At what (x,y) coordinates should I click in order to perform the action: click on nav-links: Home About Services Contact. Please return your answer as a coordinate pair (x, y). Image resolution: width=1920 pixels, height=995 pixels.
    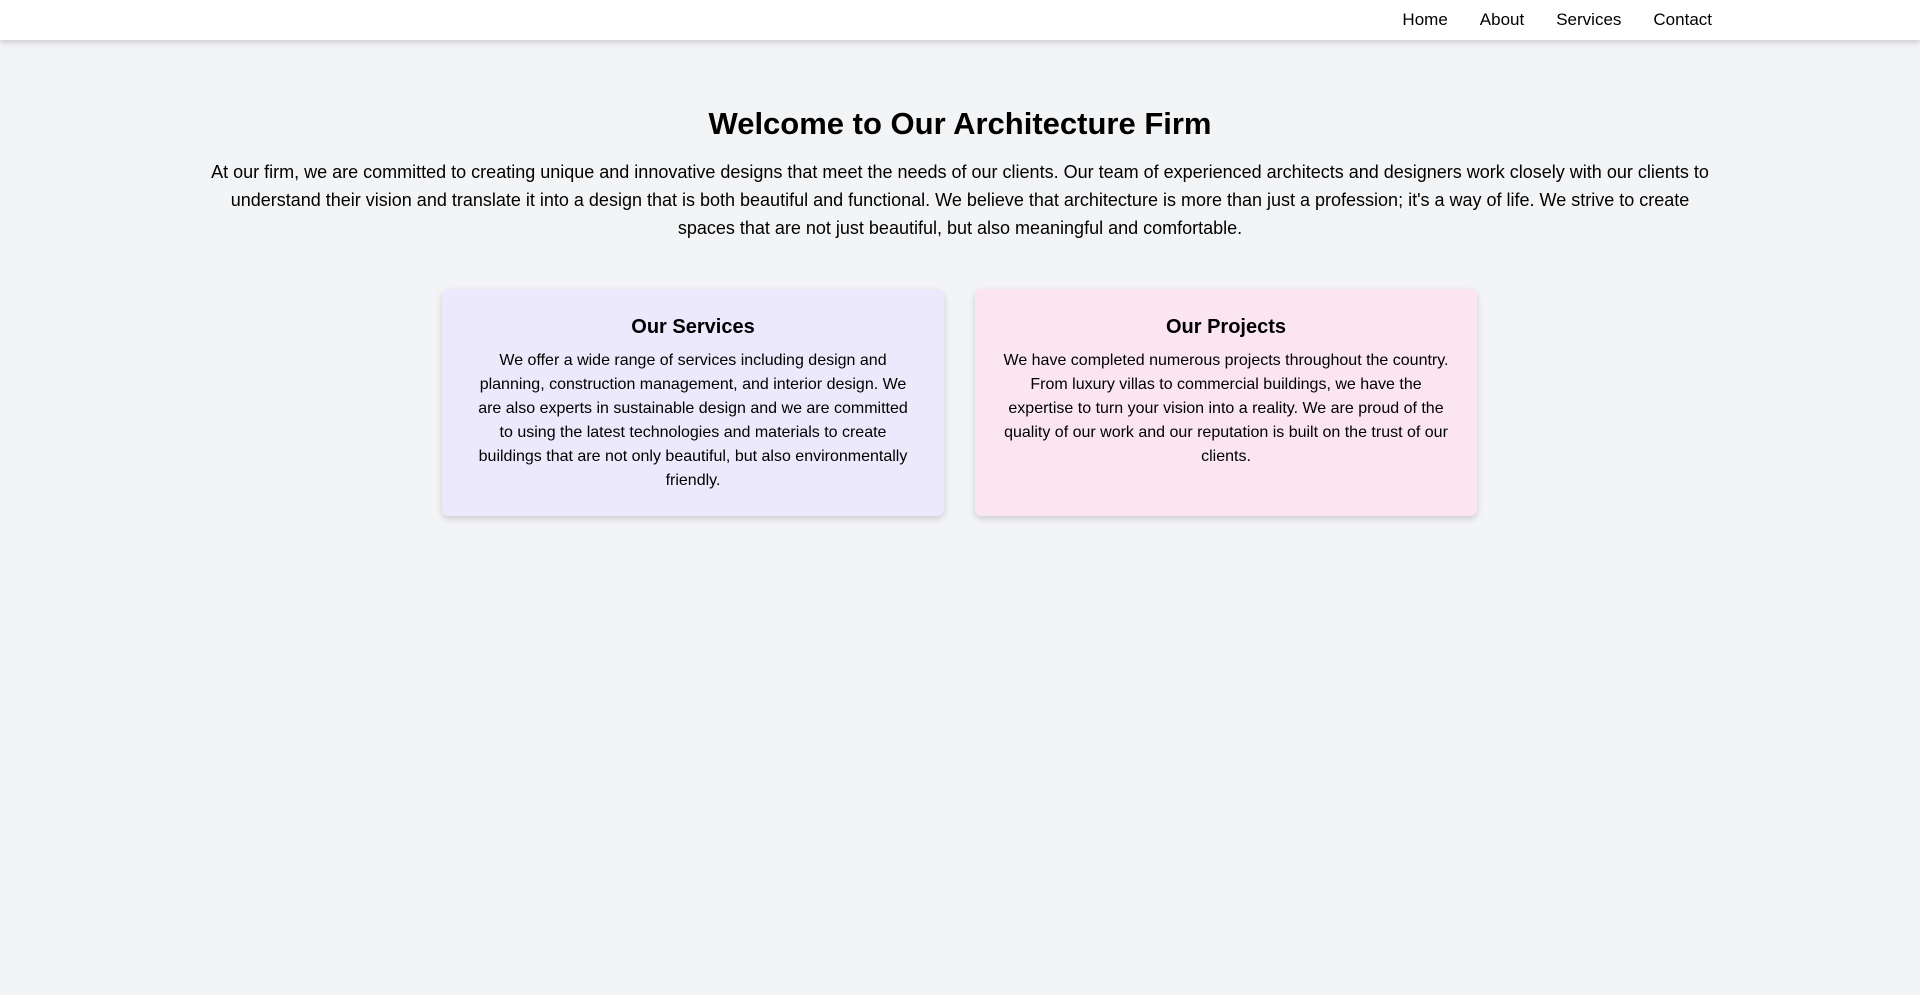
    Looking at the image, I should click on (1557, 20).